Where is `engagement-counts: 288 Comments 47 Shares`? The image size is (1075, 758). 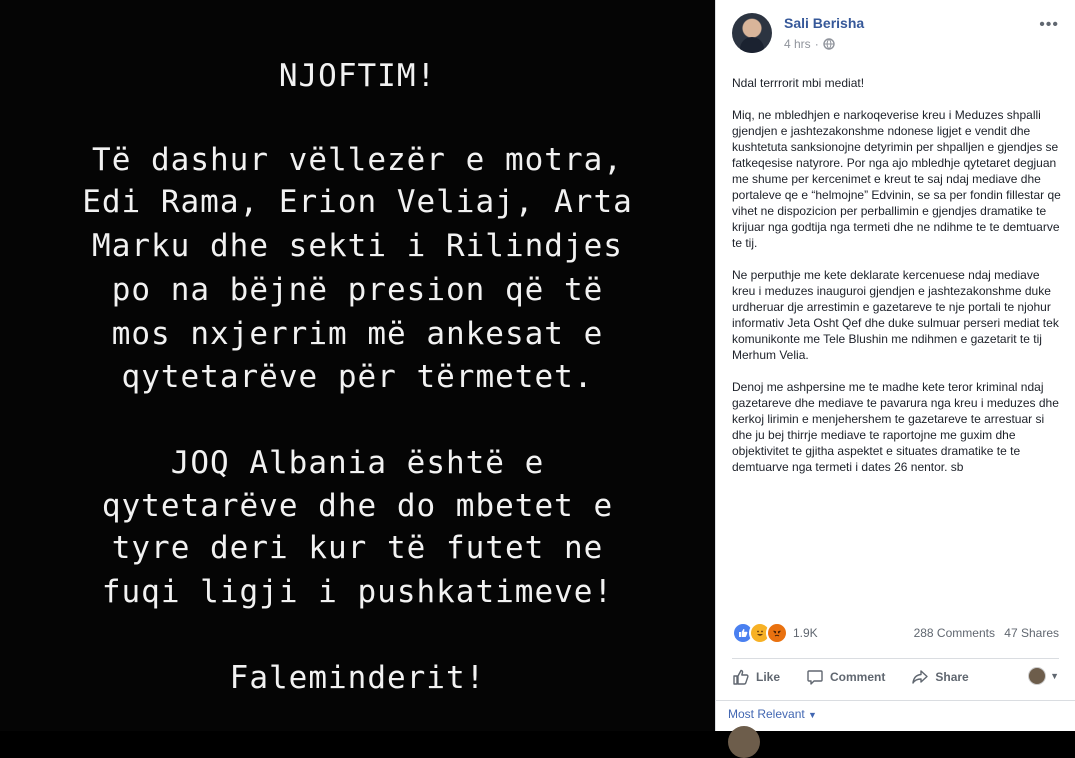 engagement-counts: 288 Comments 47 Shares is located at coordinates (983, 633).